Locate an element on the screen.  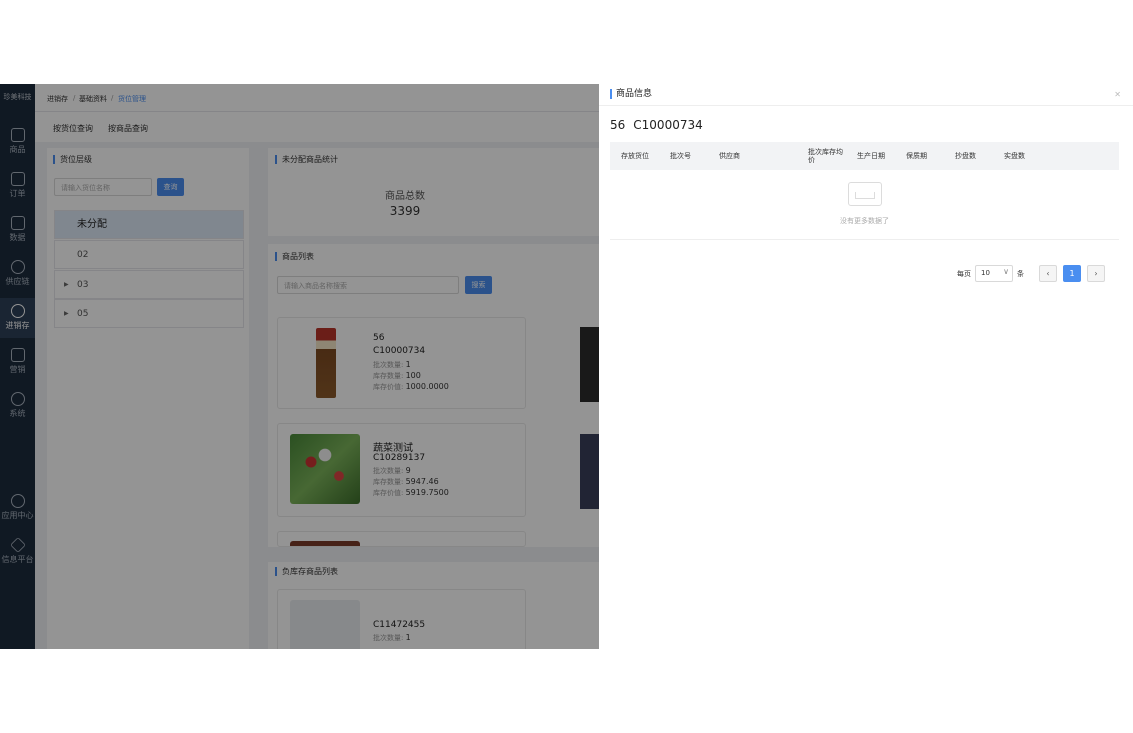
empty-state: 没有更多数据了 is located at coordinates (864, 205).